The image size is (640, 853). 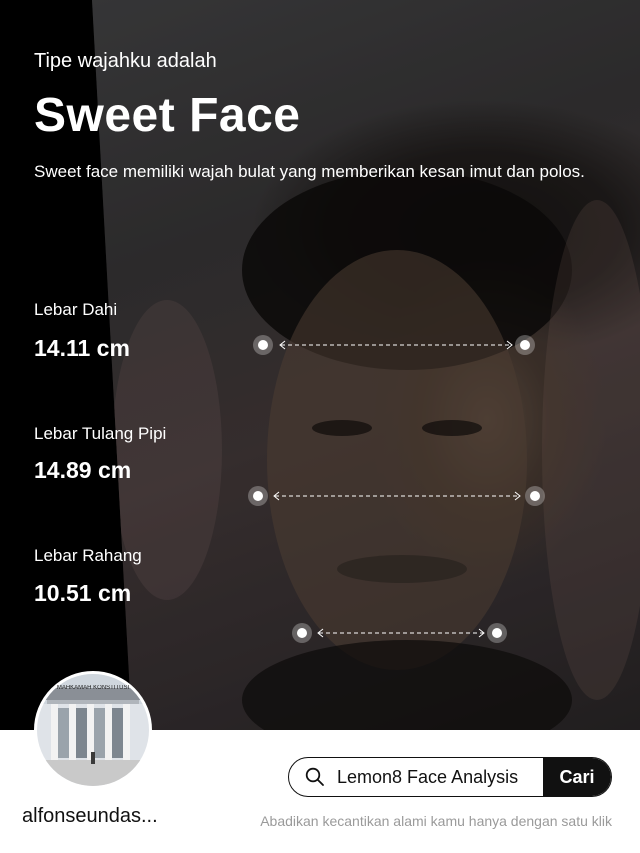 What do you see at coordinates (258, 496) in the screenshot?
I see `cheekbone-left-marker` at bounding box center [258, 496].